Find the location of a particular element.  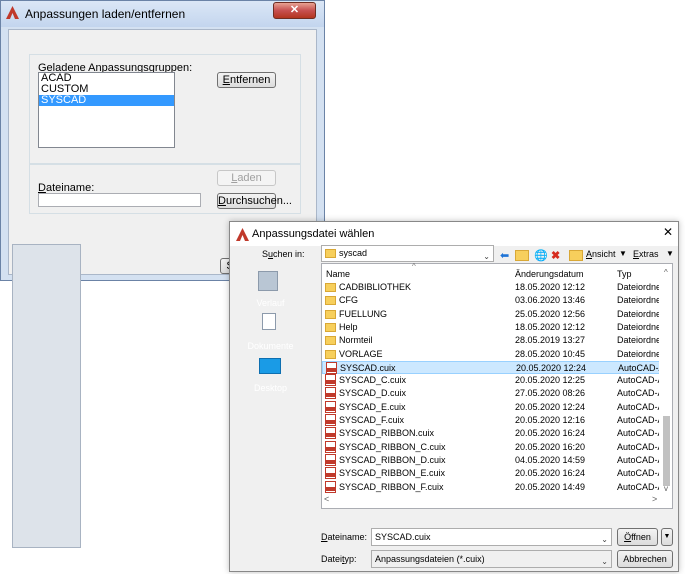

open-button-label: ffnen is located at coordinates (641, 537).